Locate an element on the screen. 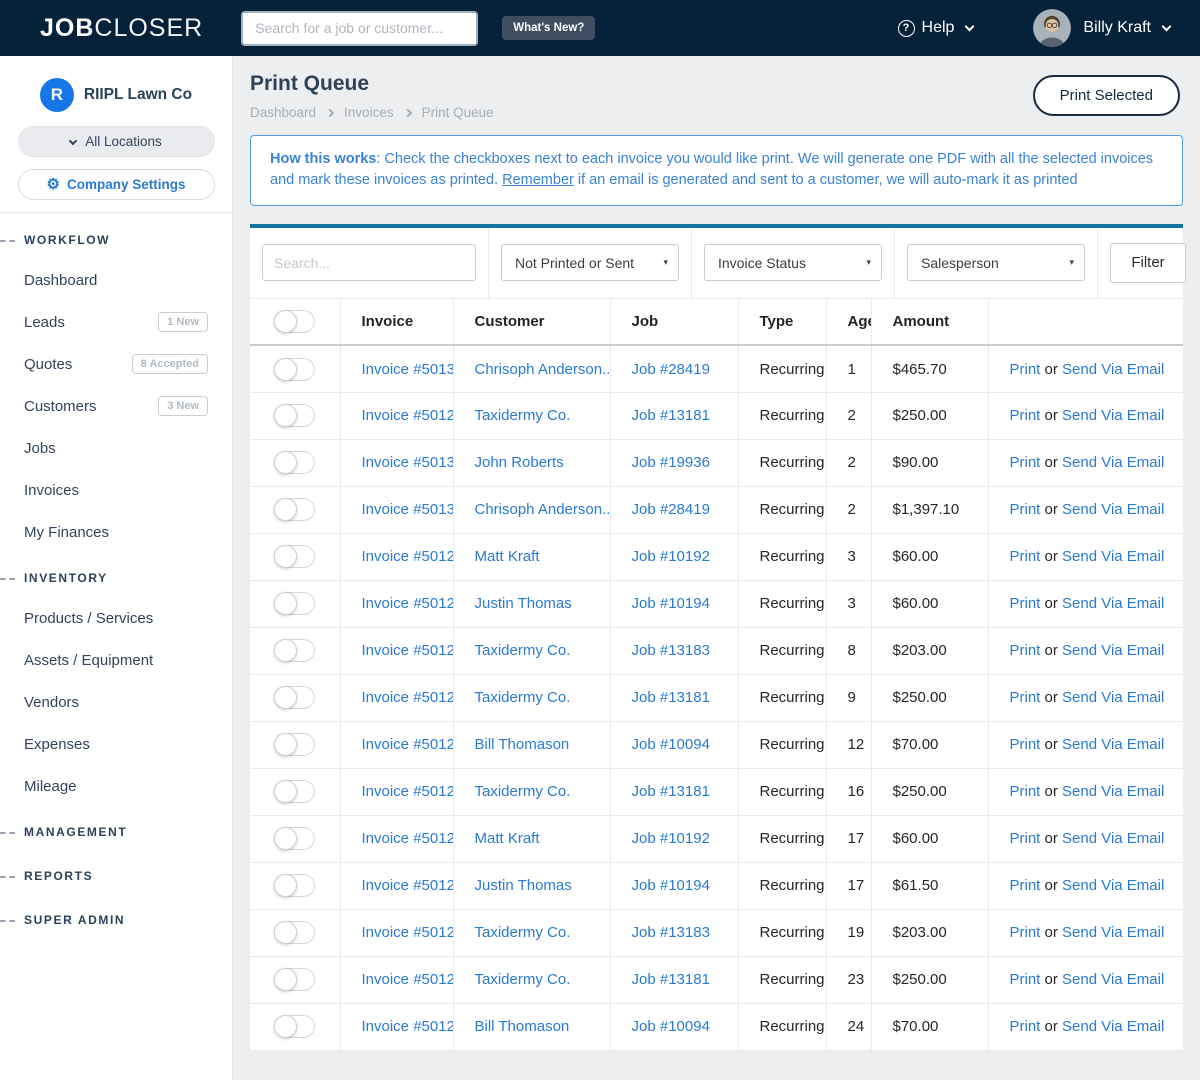  company-settings-button: ⚙ Company Settings is located at coordinates (116, 184).